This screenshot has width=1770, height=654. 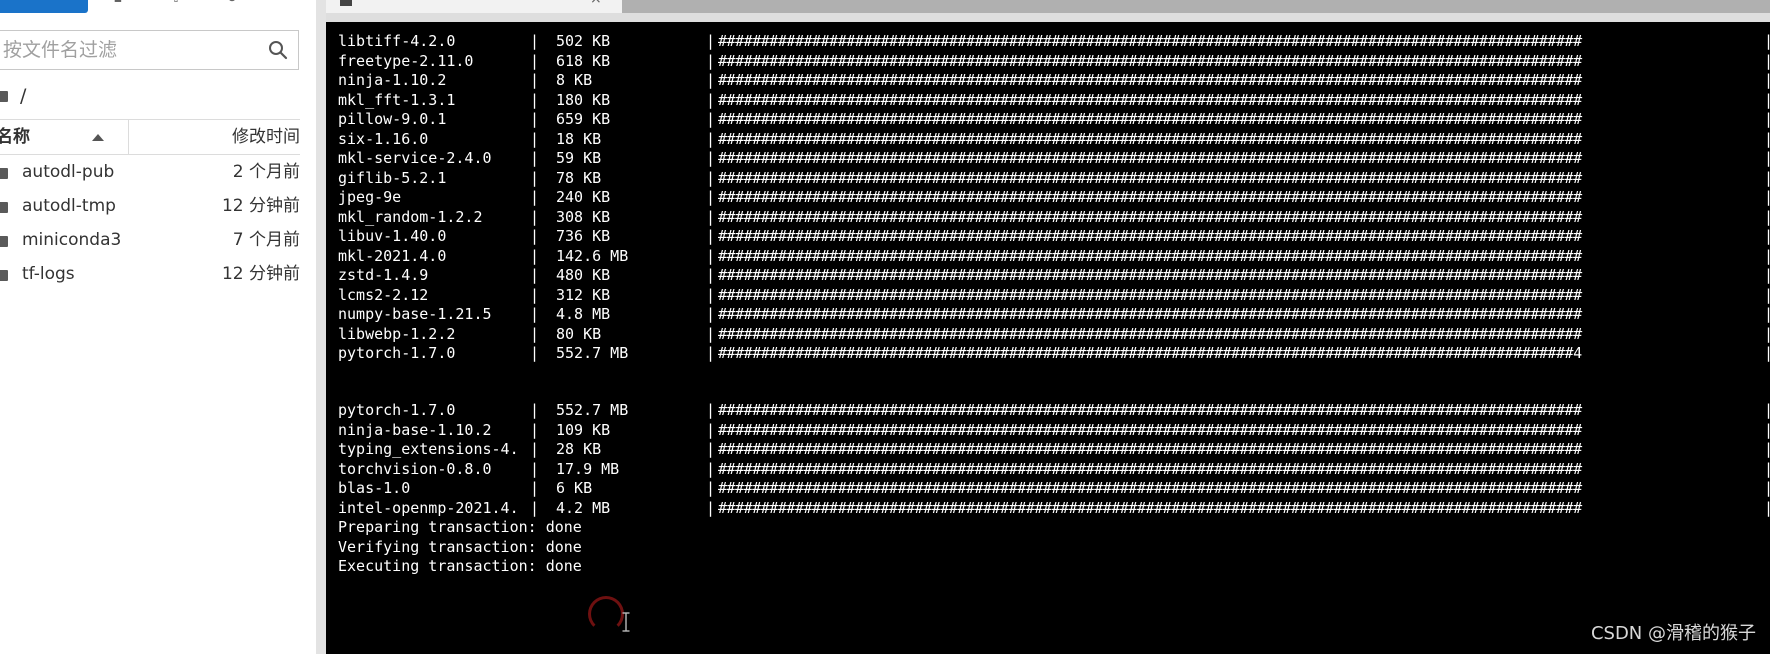 What do you see at coordinates (1196, 6) in the screenshot?
I see `tab-strip` at bounding box center [1196, 6].